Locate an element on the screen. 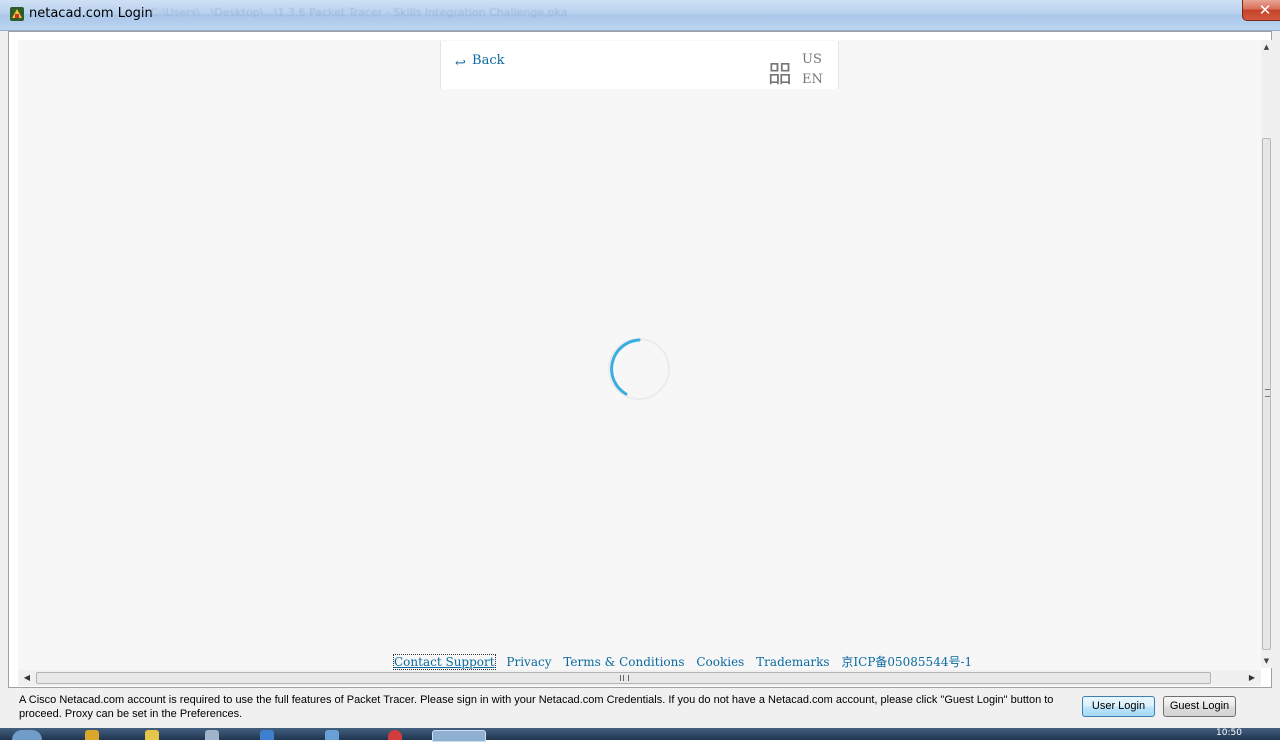 This screenshot has width=1280, height=742. back-link: ↩ Back is located at coordinates (480, 62).